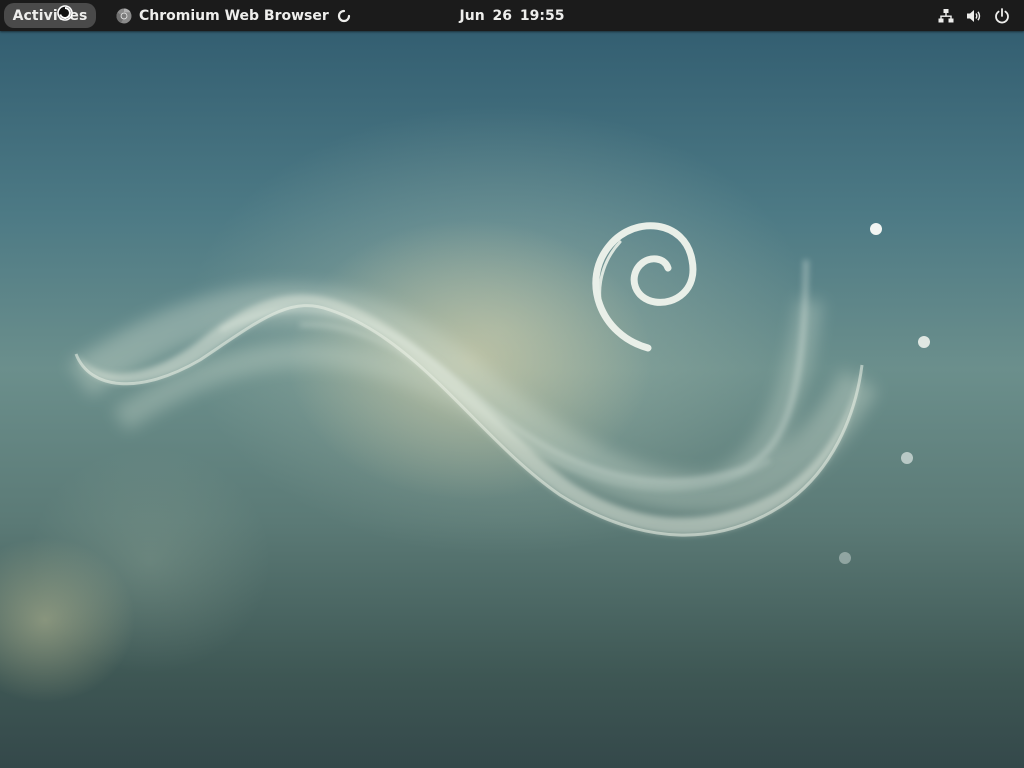 Image resolution: width=1024 pixels, height=768 pixels. I want to click on clock: Jun 26 19:55, so click(512, 16).